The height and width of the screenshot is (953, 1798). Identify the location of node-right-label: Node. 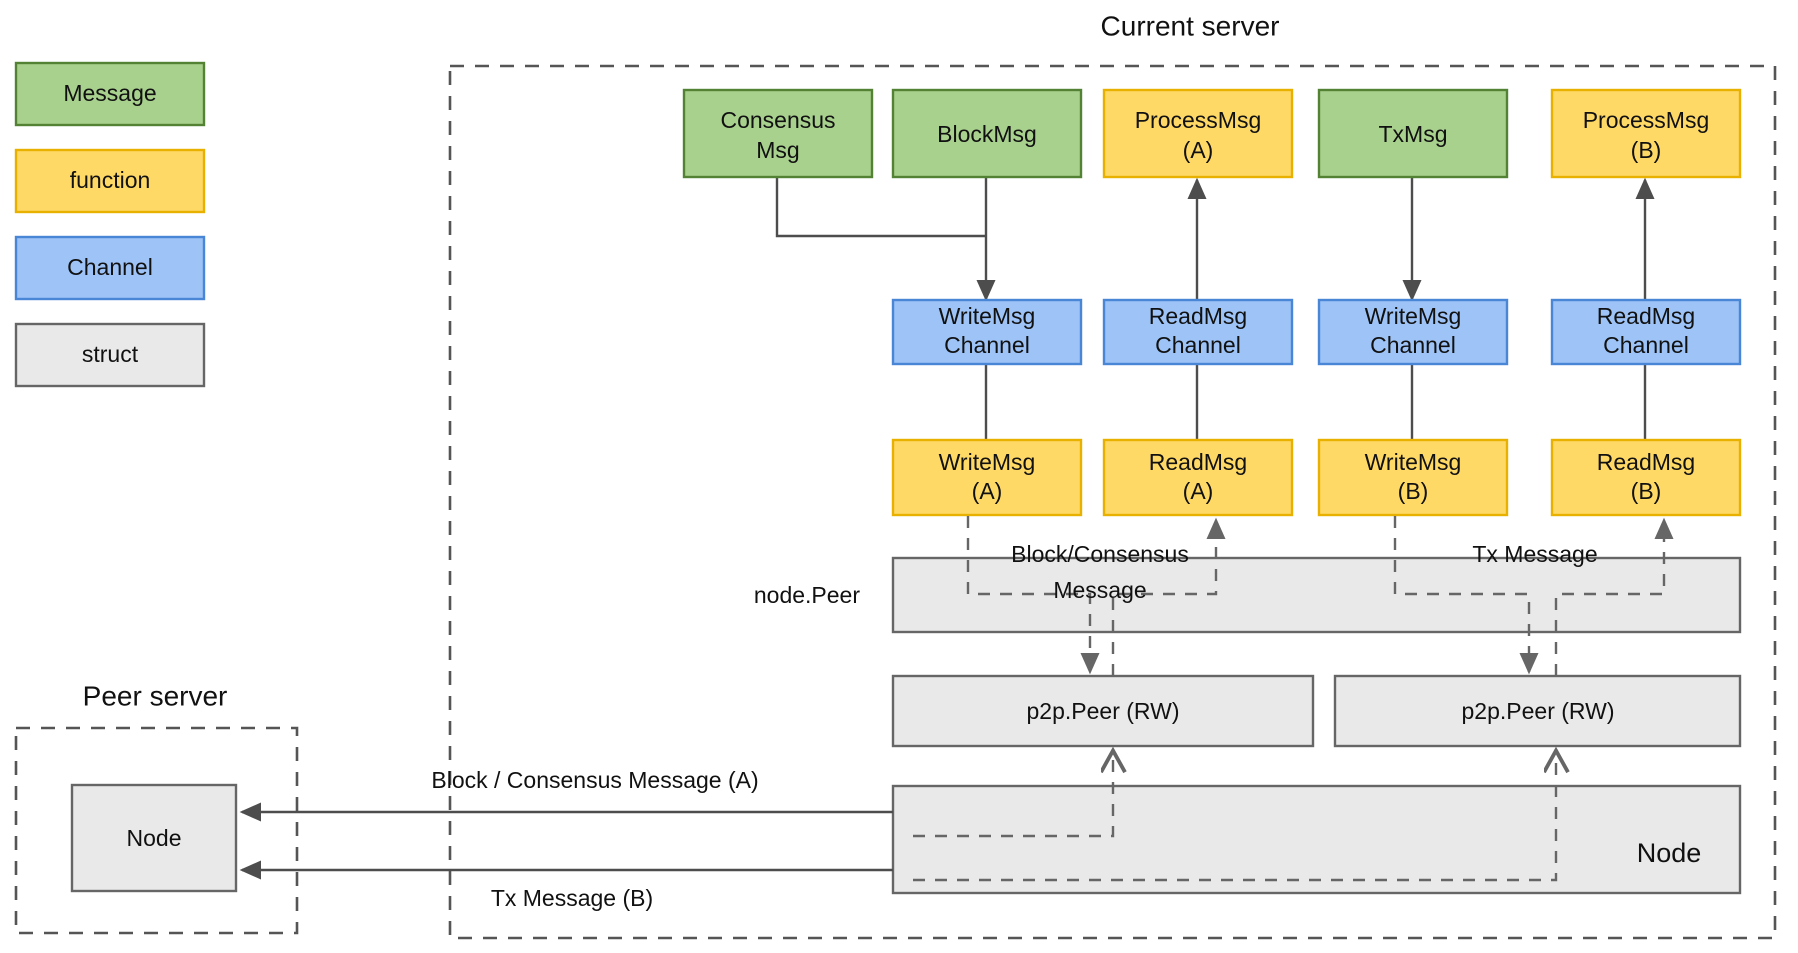
(1669, 853).